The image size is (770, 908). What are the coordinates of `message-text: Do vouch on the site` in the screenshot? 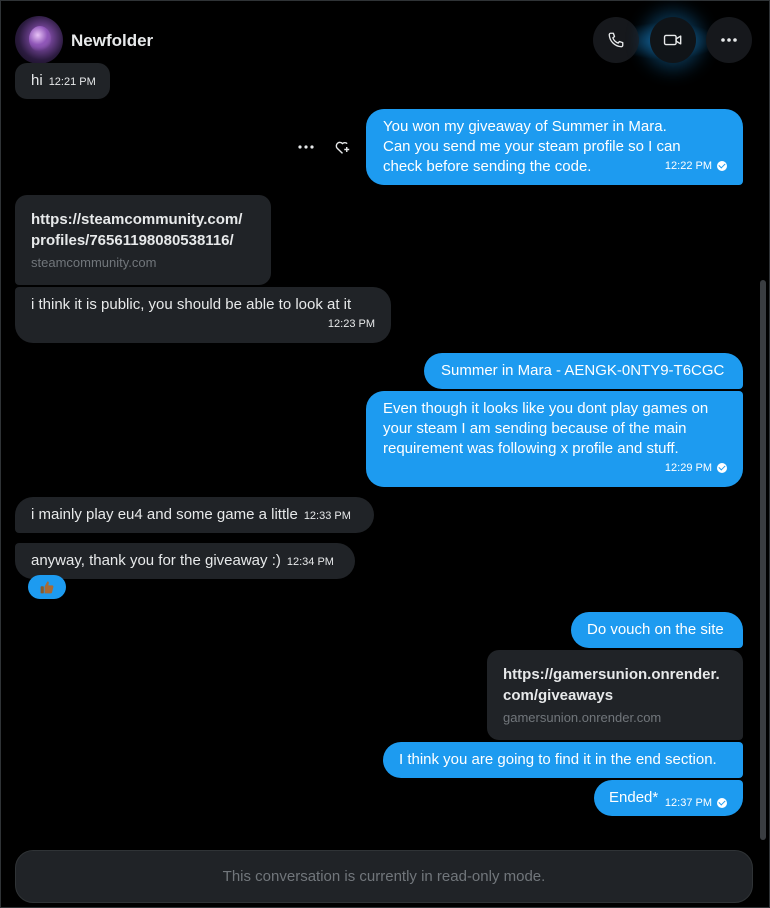 It's located at (655, 629).